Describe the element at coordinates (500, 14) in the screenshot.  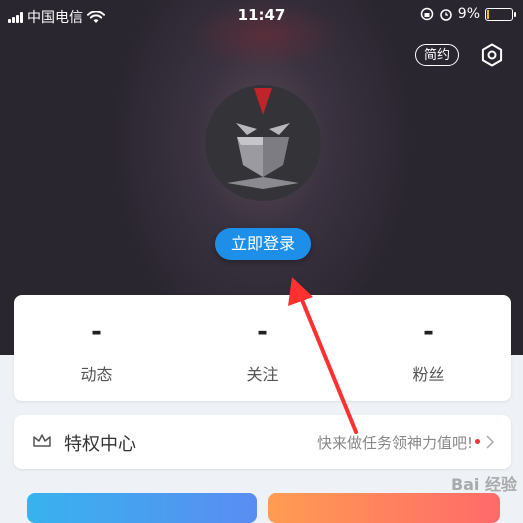
I see `battery-icon` at that location.